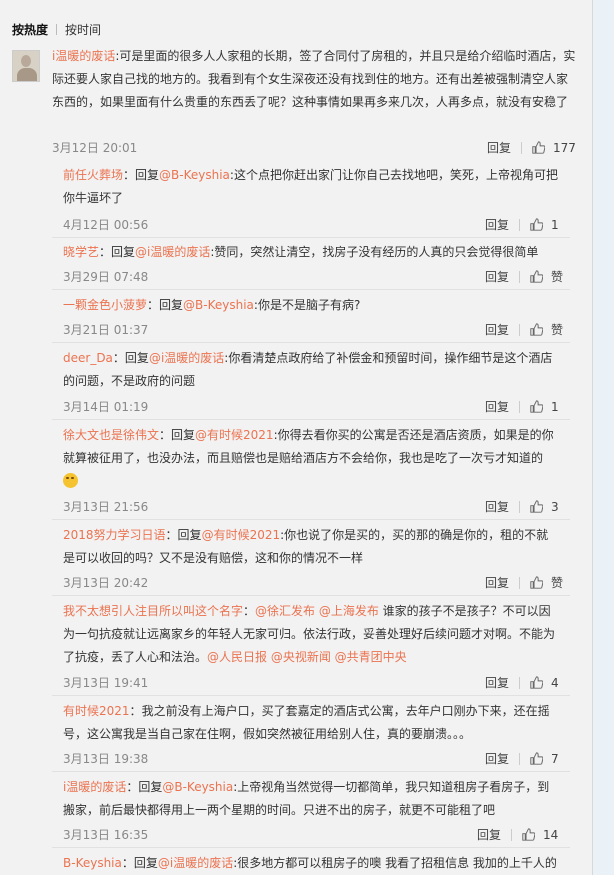  What do you see at coordinates (26, 66) in the screenshot?
I see `avatar` at bounding box center [26, 66].